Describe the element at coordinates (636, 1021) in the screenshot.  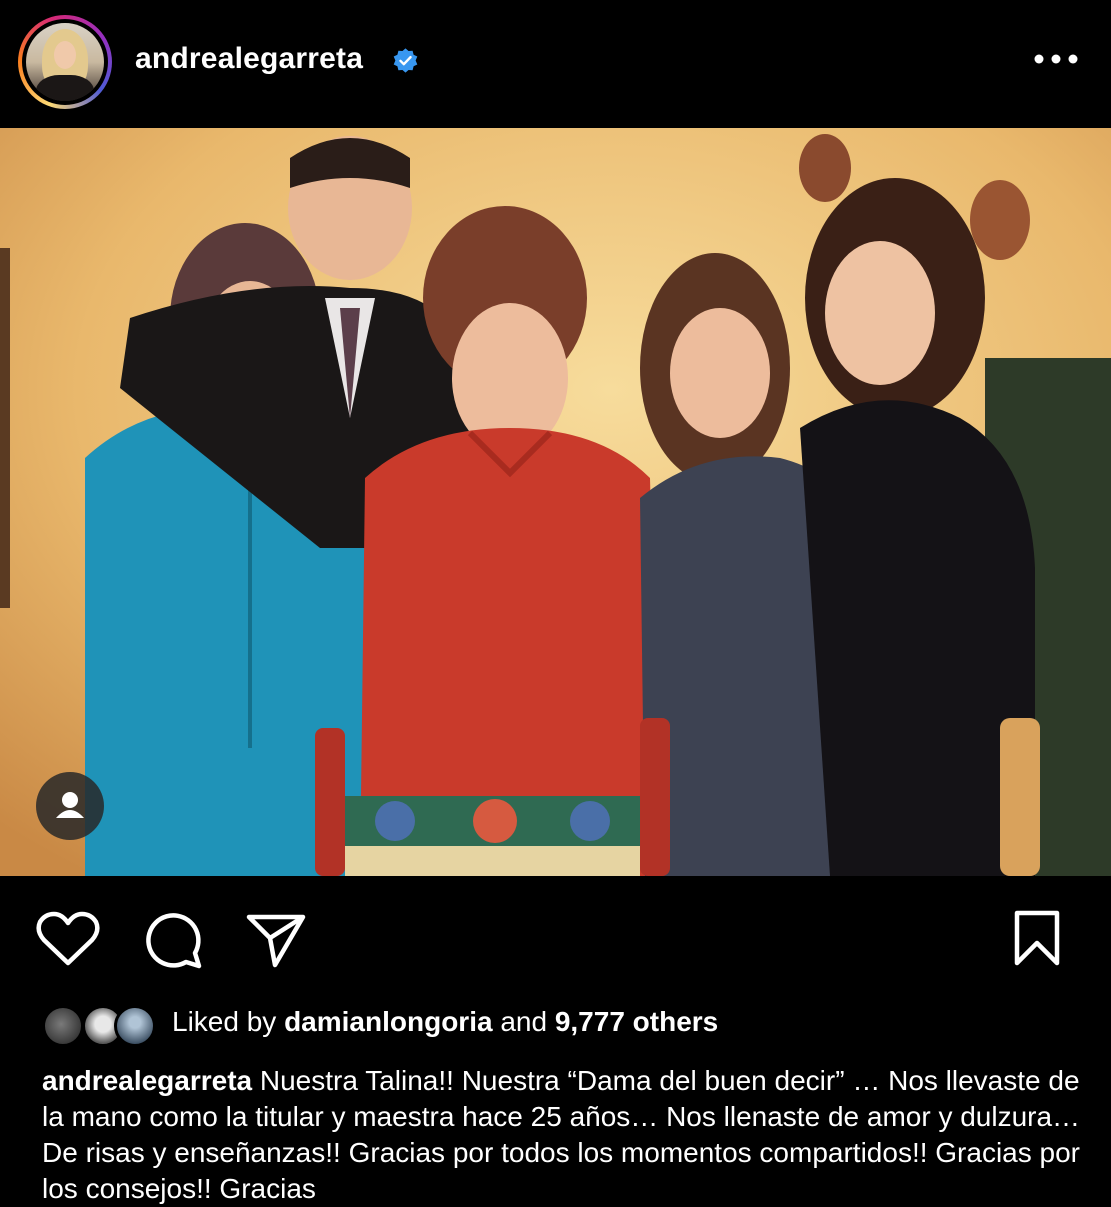
I see `likes-count: 9,777 others` at that location.